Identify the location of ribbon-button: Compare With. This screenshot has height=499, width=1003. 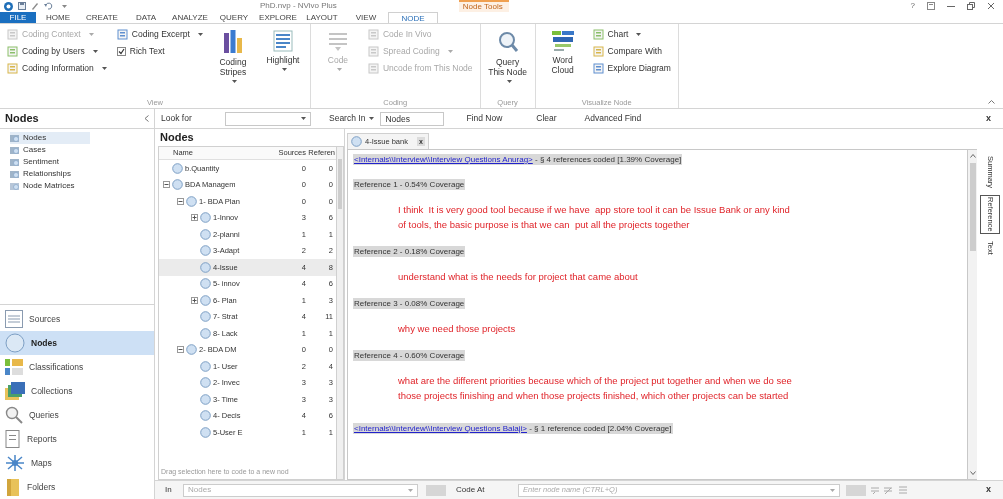
(631, 51).